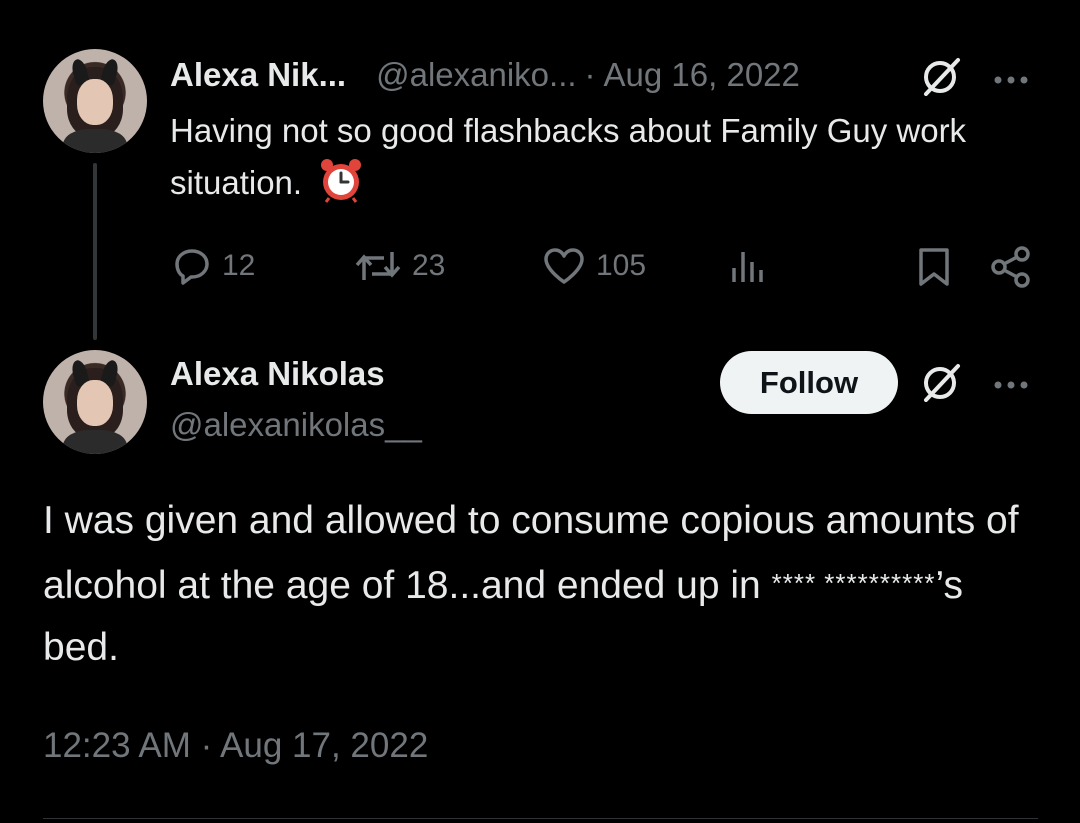  Describe the element at coordinates (95, 251) in the screenshot. I see `thread-line` at that location.